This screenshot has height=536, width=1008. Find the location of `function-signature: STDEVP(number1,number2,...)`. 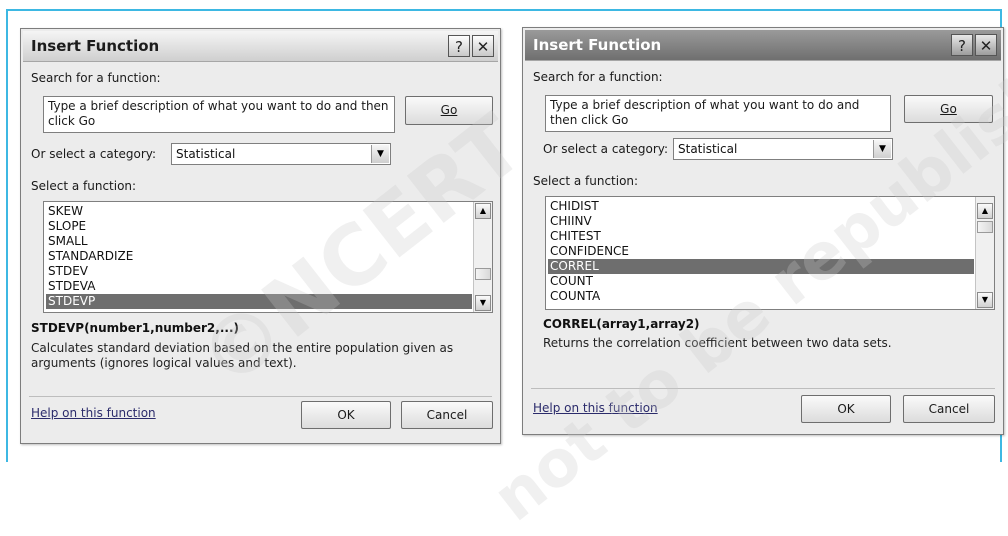

function-signature: STDEVP(number1,number2,...) is located at coordinates (135, 328).